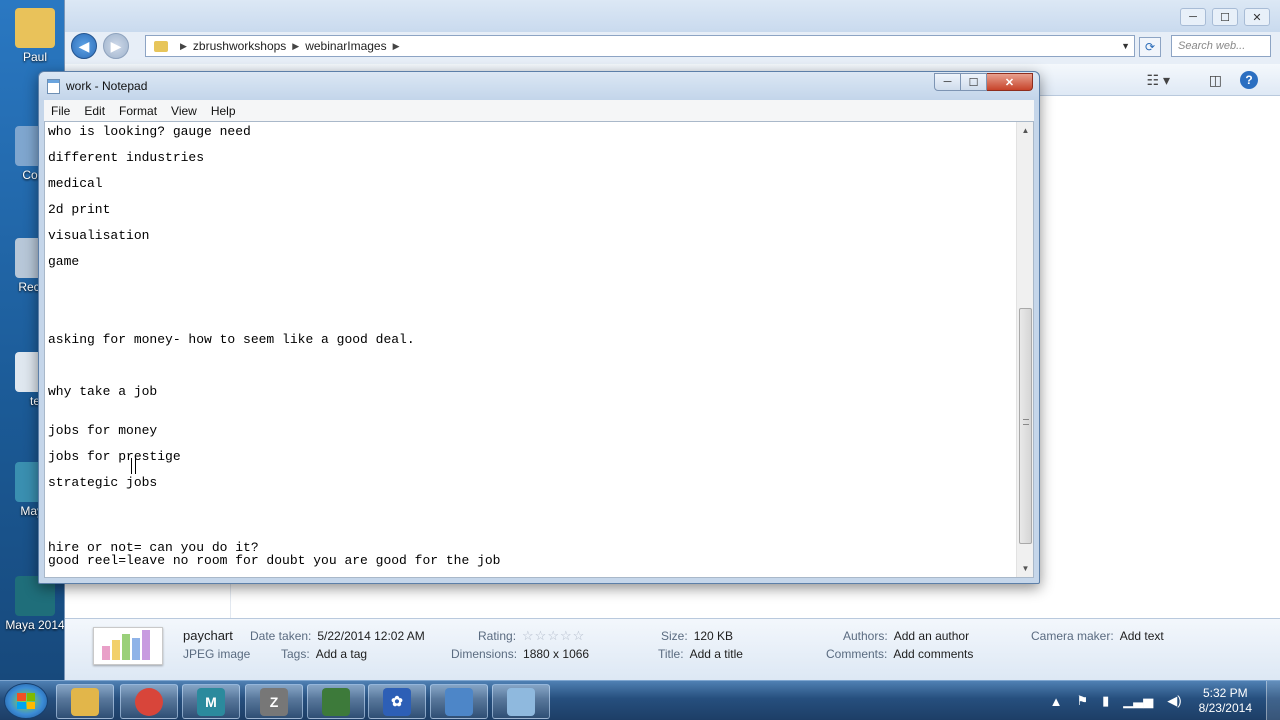  What do you see at coordinates (539, 110) in the screenshot?
I see `menu-bar: File Edit Format View Help` at bounding box center [539, 110].